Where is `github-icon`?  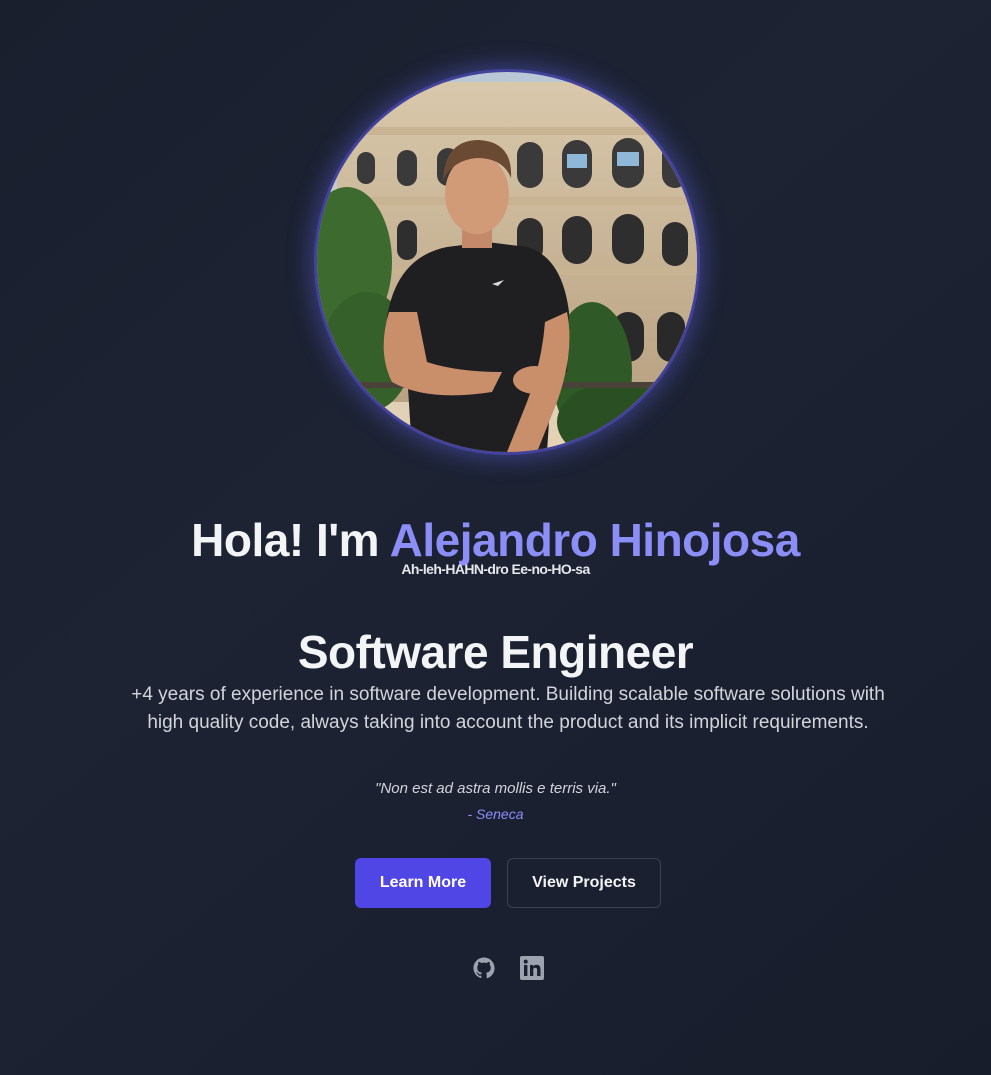
github-icon is located at coordinates (484, 968).